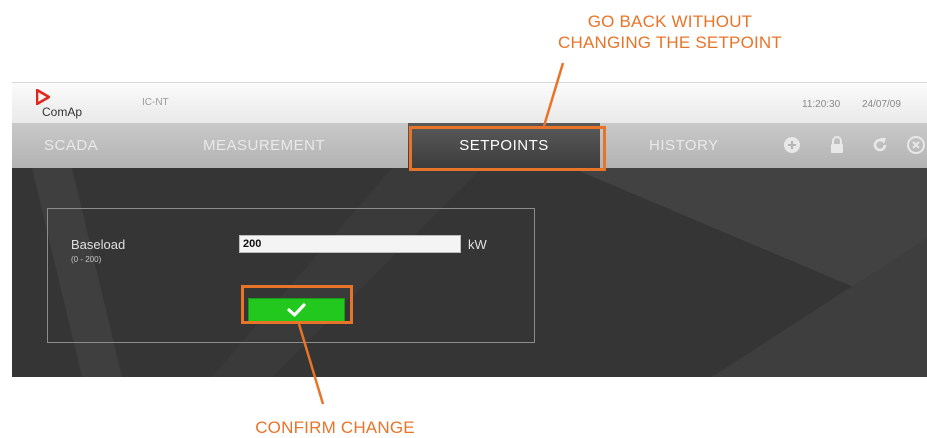 This screenshot has width=927, height=438. Describe the element at coordinates (335, 427) in the screenshot. I see `confirm-change-annotation: CONFIRM CHANGE` at that location.